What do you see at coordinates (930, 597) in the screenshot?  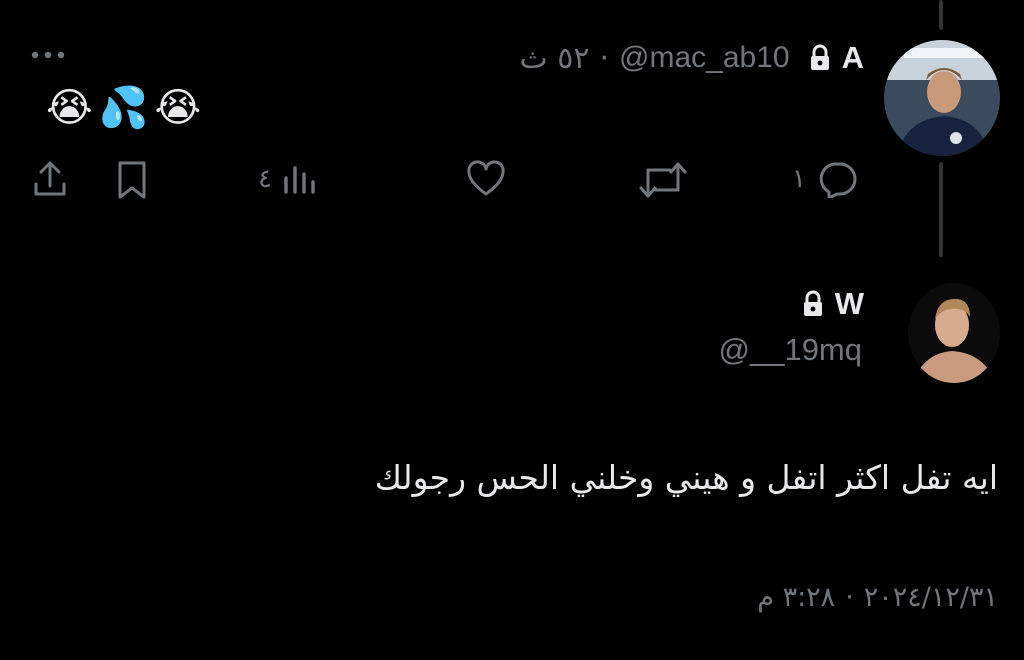 I see `timestamp-date: ٢٠٢٤/١٢/٣١` at bounding box center [930, 597].